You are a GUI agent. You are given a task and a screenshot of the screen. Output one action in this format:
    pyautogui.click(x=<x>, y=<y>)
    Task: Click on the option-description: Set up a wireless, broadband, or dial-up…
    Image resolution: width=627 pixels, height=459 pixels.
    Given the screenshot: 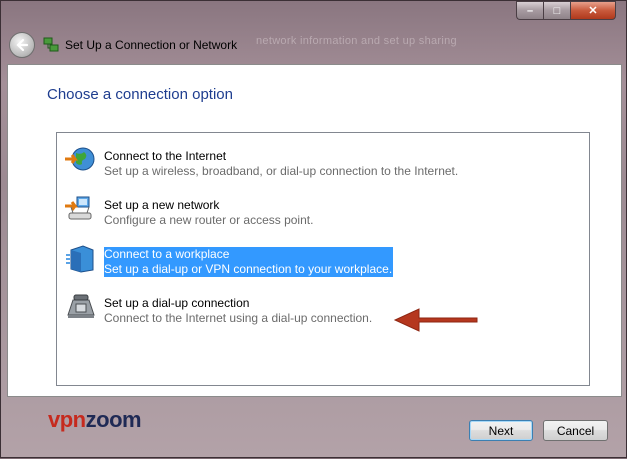 What is the action you would take?
    pyautogui.click(x=281, y=171)
    